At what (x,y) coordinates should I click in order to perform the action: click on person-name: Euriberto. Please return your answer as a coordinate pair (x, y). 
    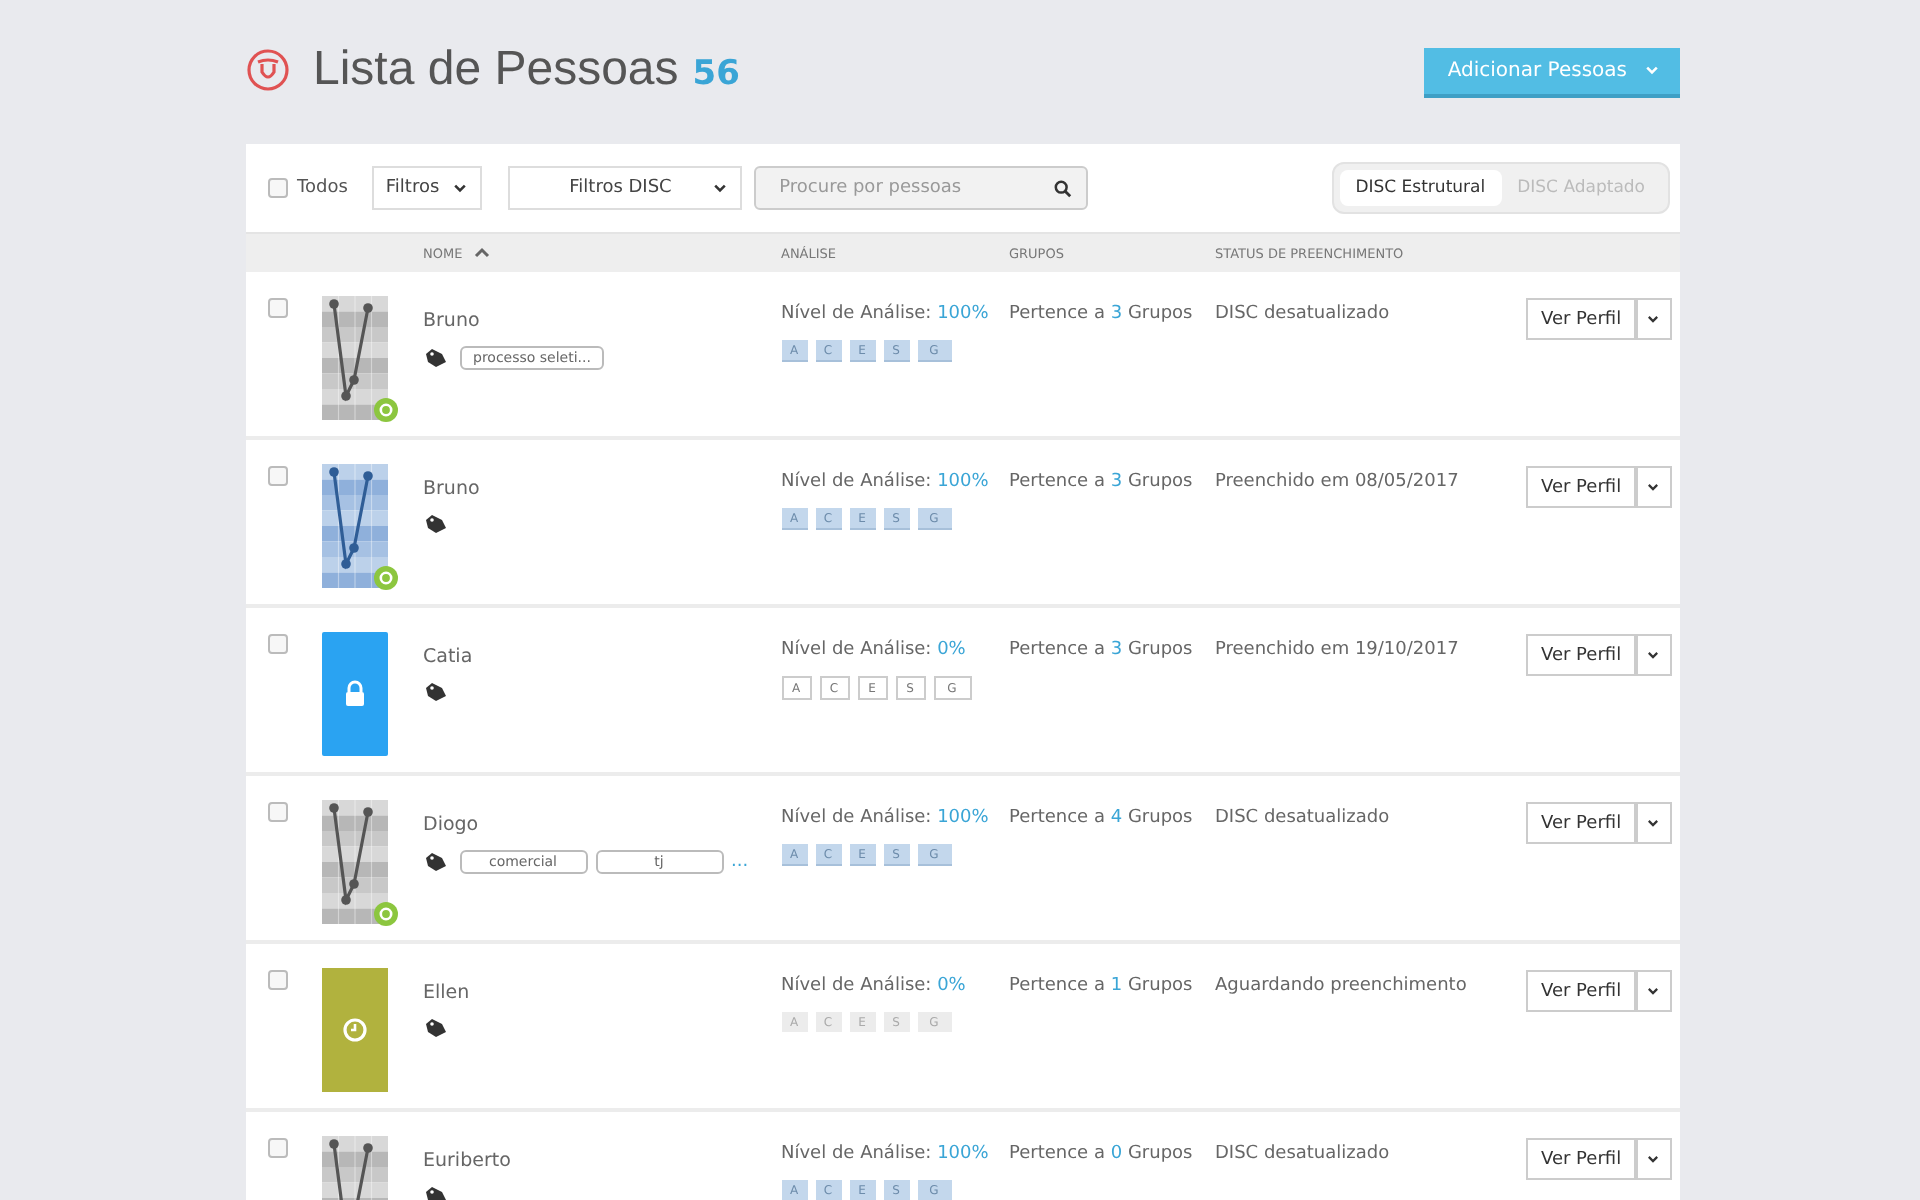
    Looking at the image, I should click on (602, 1161).